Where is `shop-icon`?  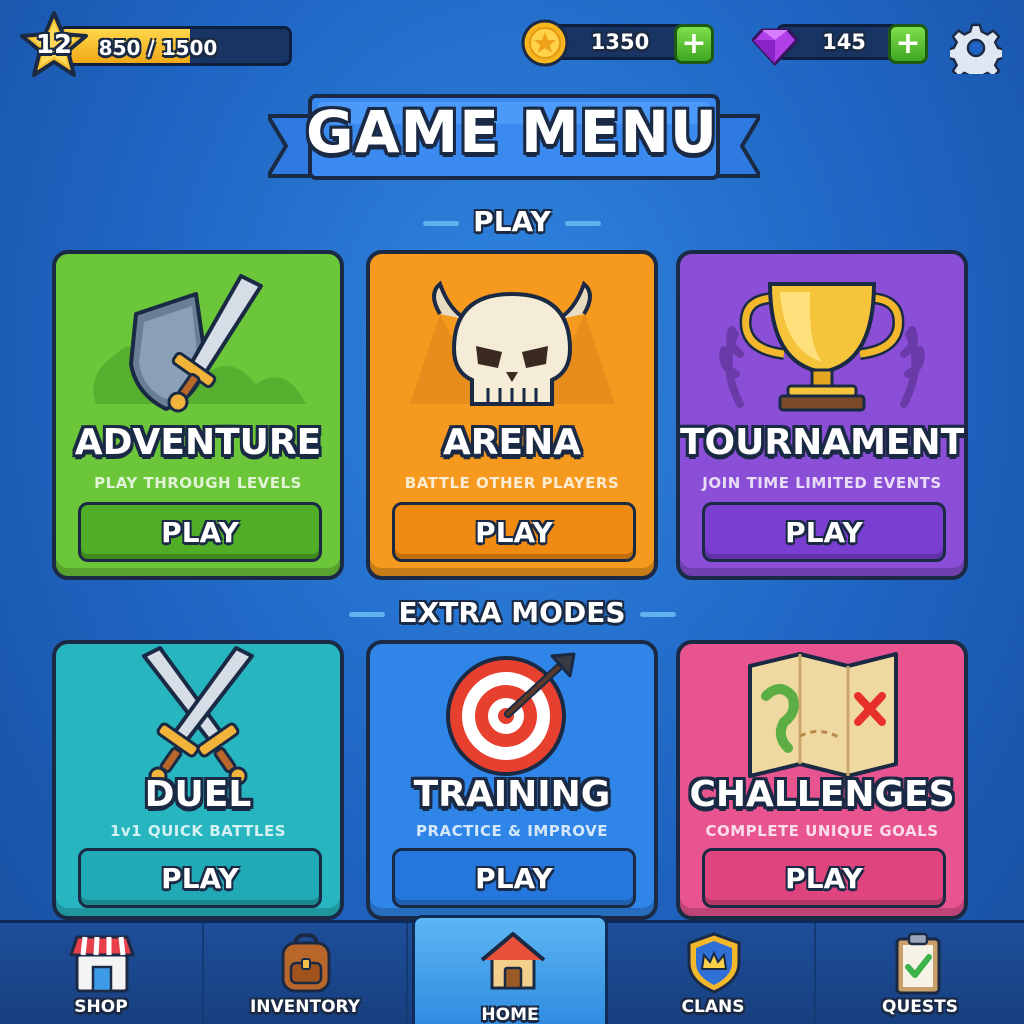
shop-icon is located at coordinates (102, 964).